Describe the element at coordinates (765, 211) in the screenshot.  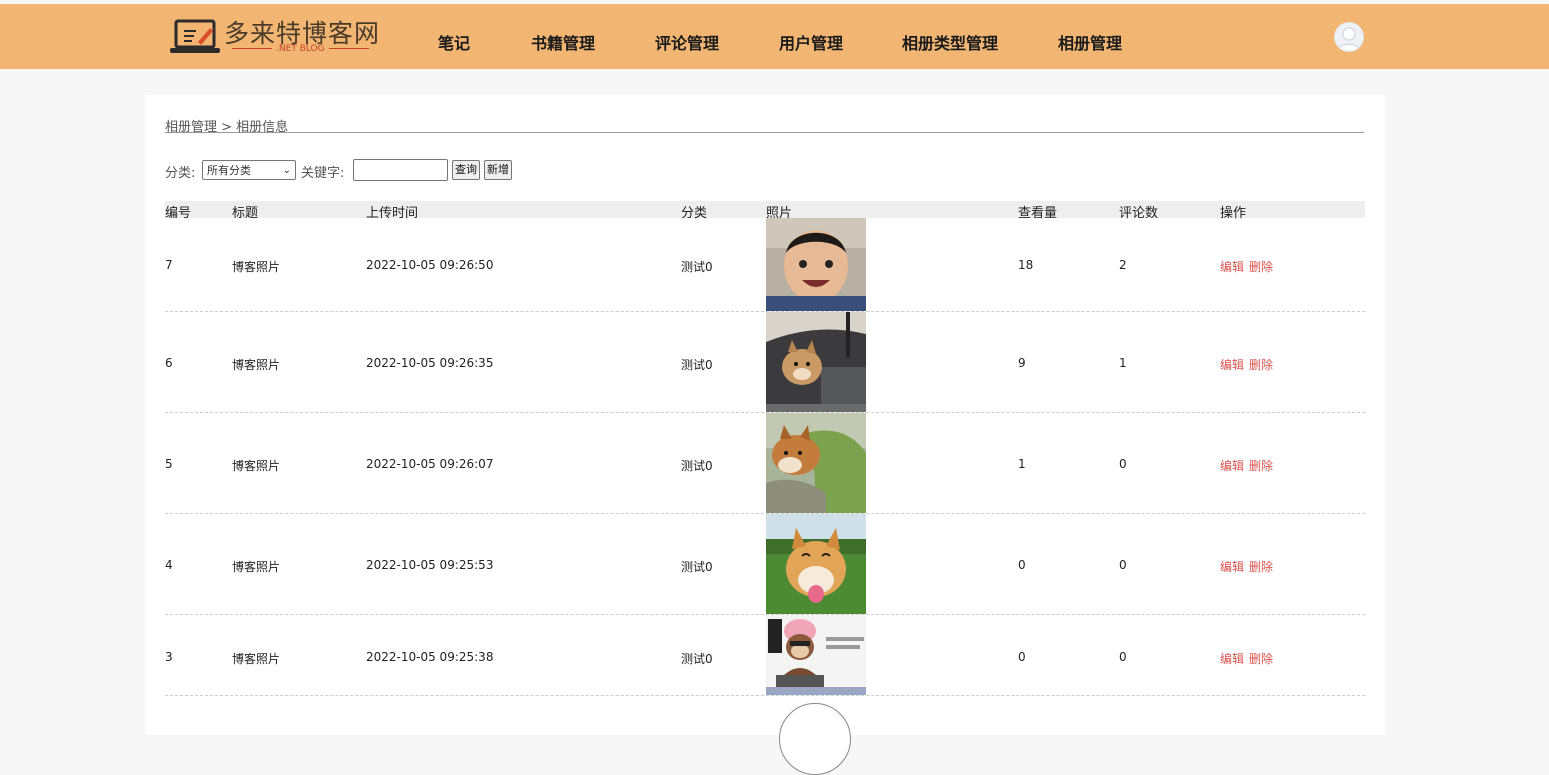
I see `table-header: 编号 标题 上传时间 分类 照片 查看量 评论数 操作` at that location.